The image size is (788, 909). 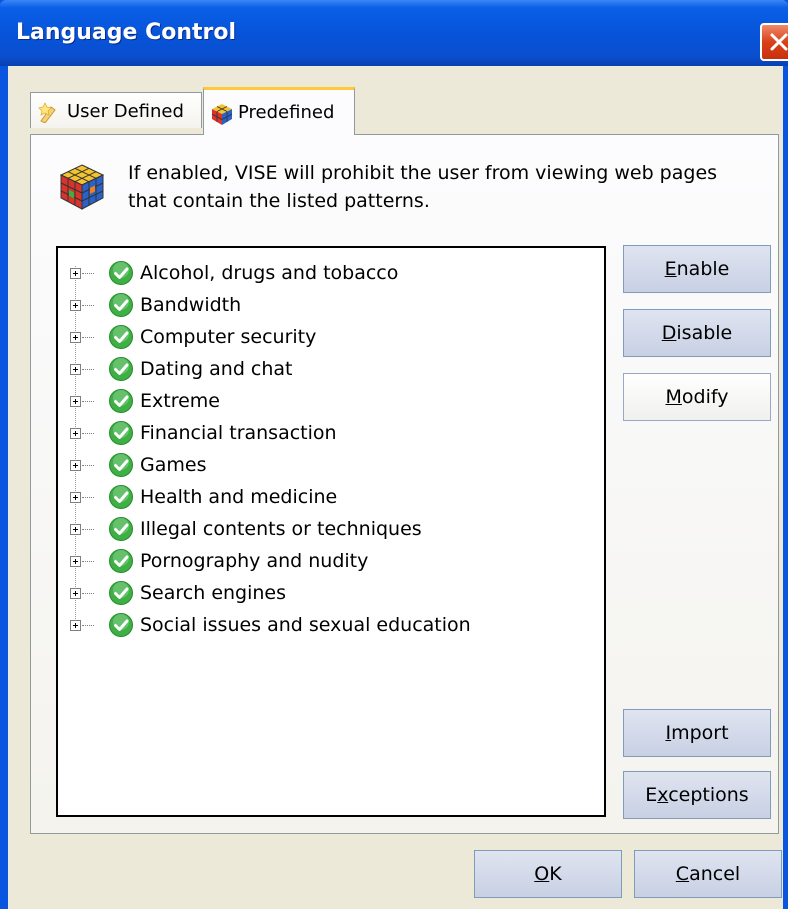 What do you see at coordinates (697, 733) in the screenshot?
I see `import-button: Import` at bounding box center [697, 733].